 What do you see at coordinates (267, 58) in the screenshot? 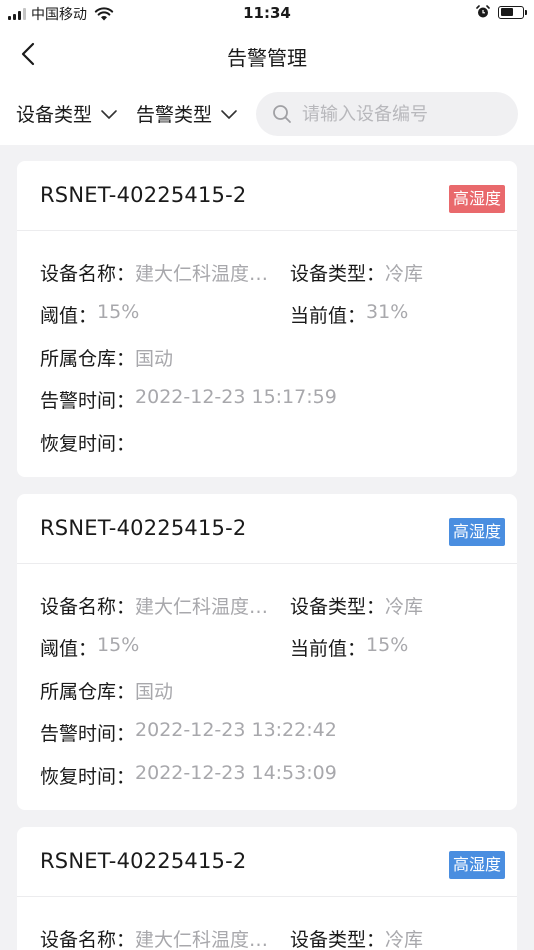
I see `page-title: 告警管理` at bounding box center [267, 58].